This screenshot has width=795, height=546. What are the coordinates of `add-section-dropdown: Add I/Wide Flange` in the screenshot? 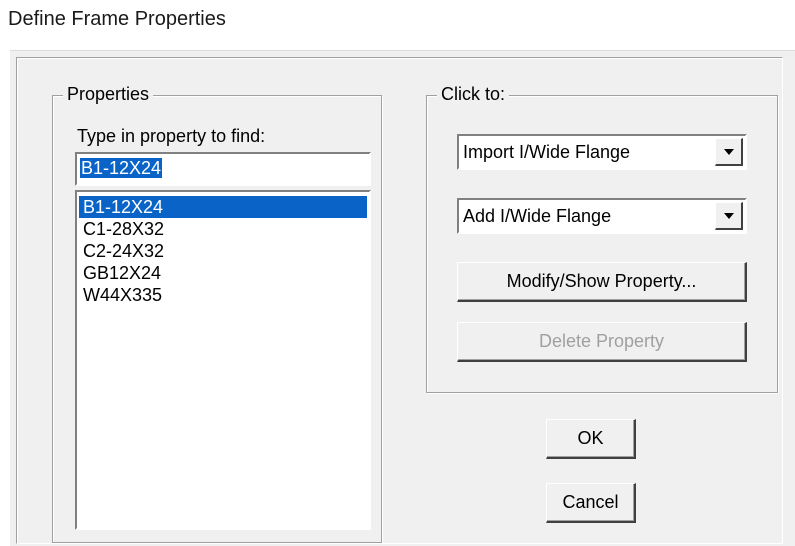 It's located at (602, 216).